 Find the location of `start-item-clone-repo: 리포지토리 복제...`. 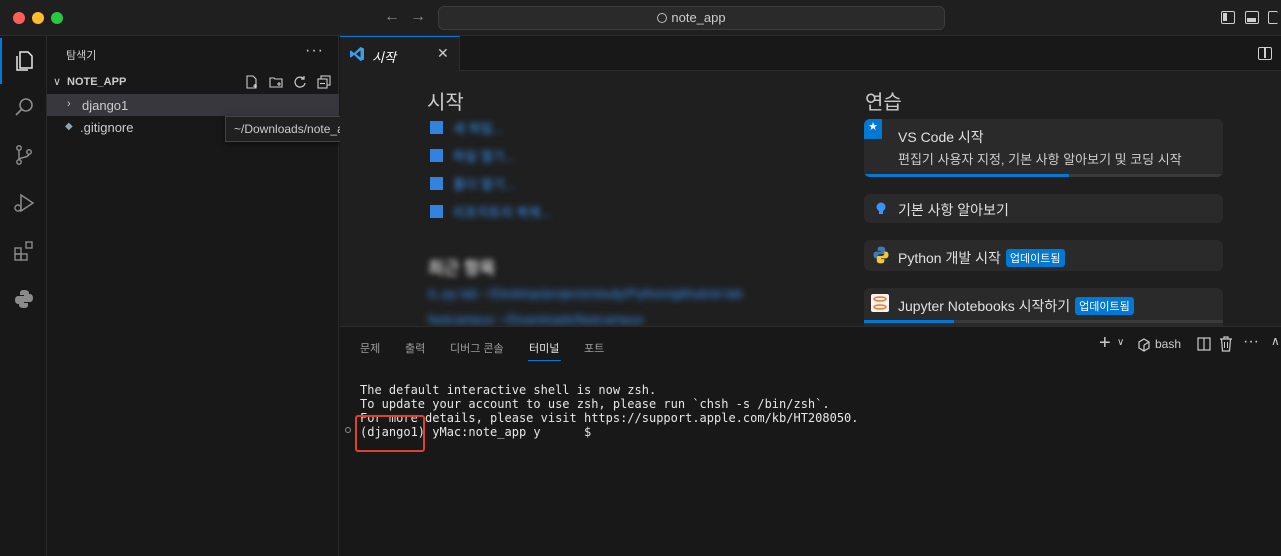

start-item-clone-repo: 리포지토리 복제... is located at coordinates (490, 211).